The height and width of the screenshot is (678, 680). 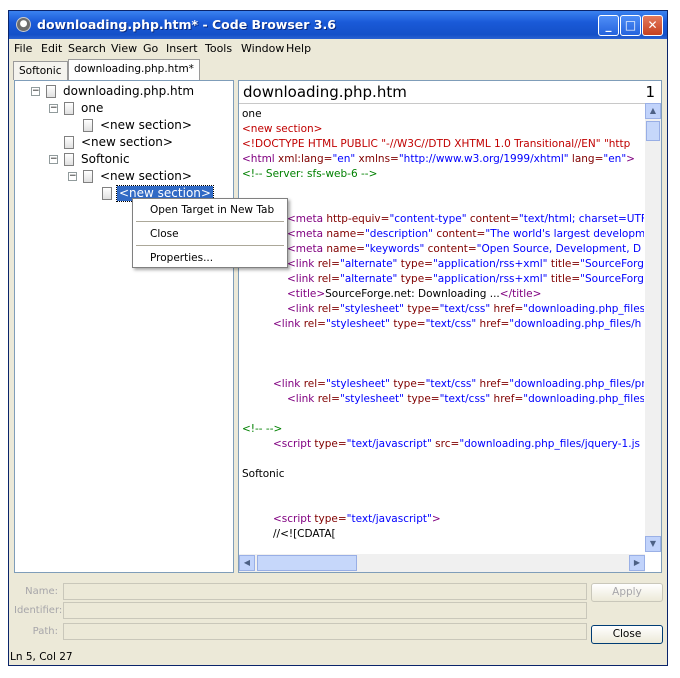 I want to click on editor-title: downloading.php.htm, so click(x=325, y=92).